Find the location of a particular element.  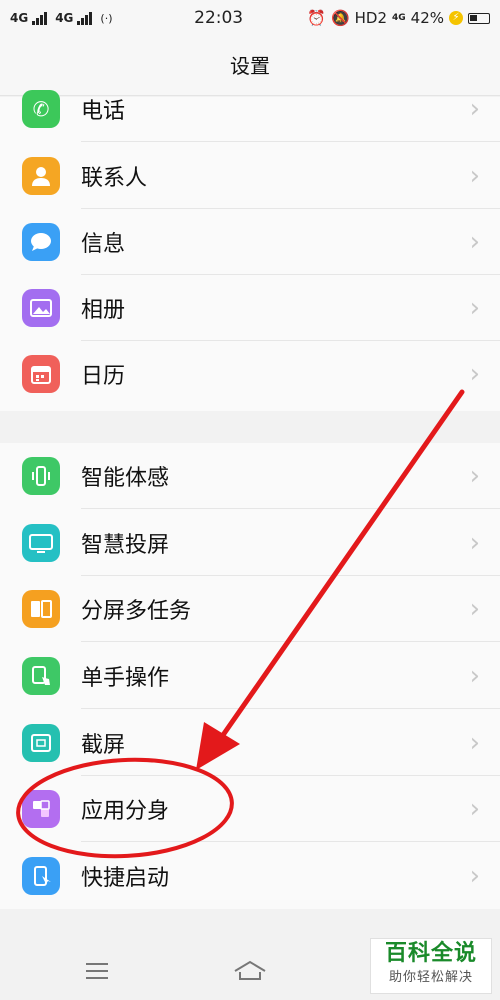

settings-item-label: 快捷启动 is located at coordinates (125, 878).